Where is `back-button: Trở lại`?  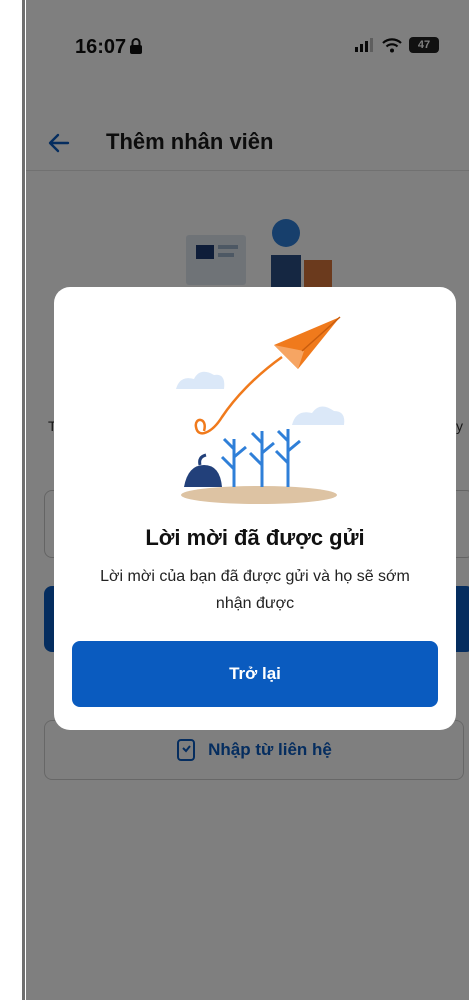
back-button: Trở lại is located at coordinates (255, 674).